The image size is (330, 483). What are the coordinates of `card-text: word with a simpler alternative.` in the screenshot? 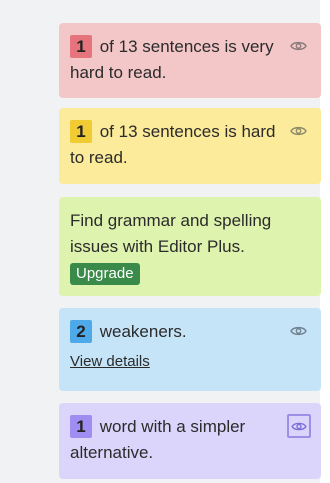 It's located at (158, 439).